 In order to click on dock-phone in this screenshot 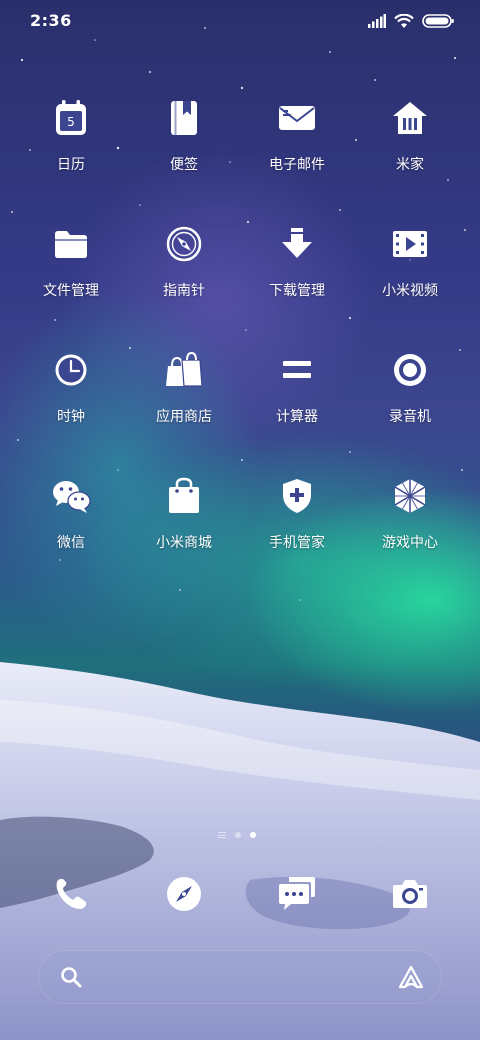, I will do `click(71, 894)`.